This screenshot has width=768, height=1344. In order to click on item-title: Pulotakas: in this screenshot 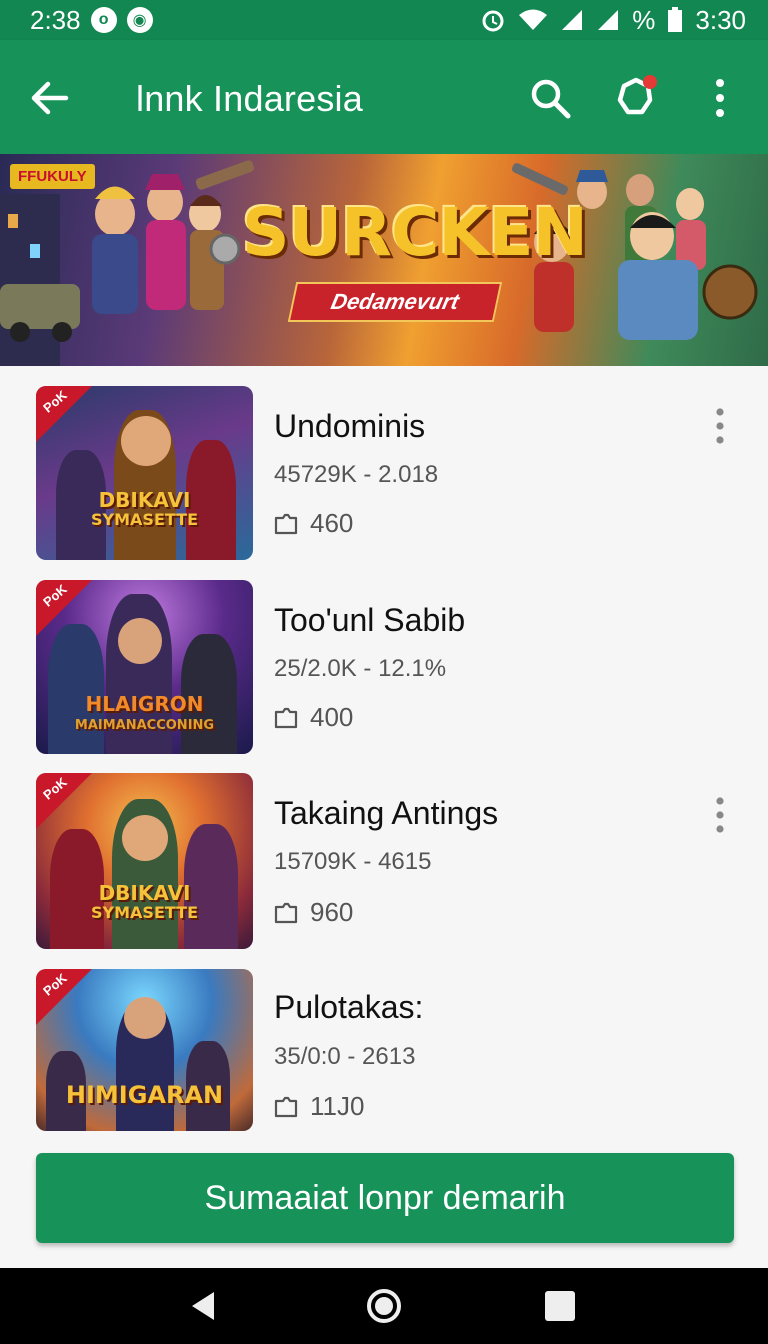, I will do `click(349, 1007)`.